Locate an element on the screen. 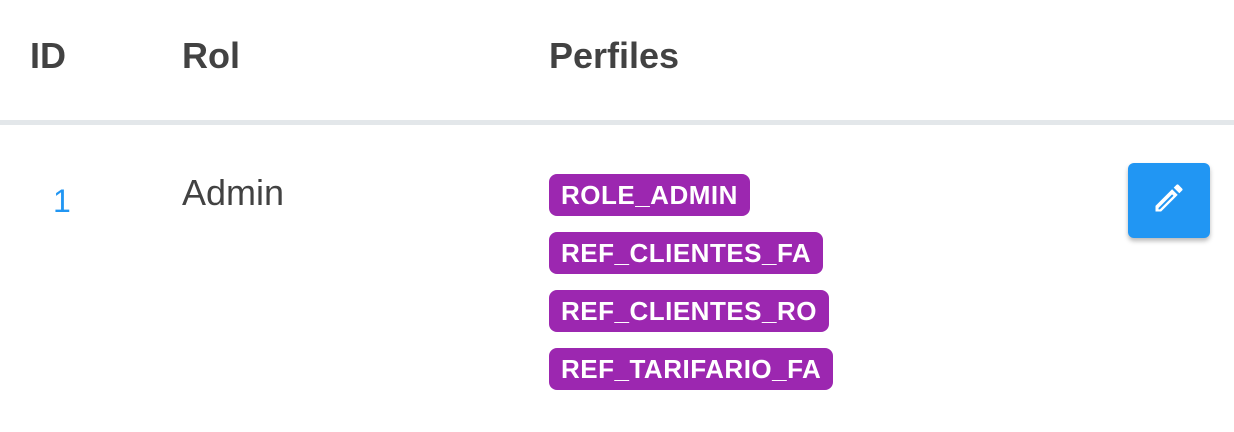 The width and height of the screenshot is (1234, 432). edit-button is located at coordinates (1169, 200).